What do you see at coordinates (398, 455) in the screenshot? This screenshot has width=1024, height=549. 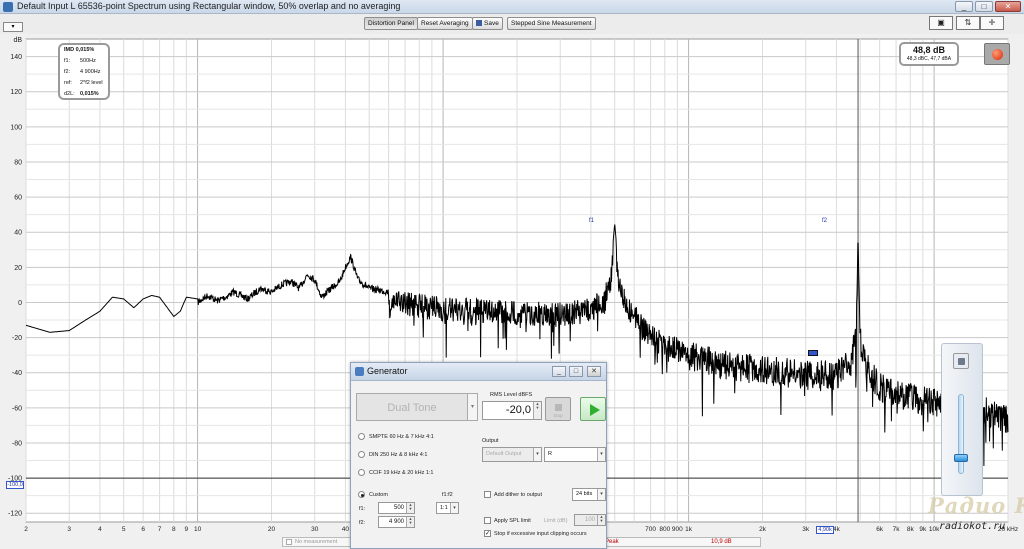 I see `preset-din-label: DIN 250 Hz & 8 kHz 4:1` at bounding box center [398, 455].